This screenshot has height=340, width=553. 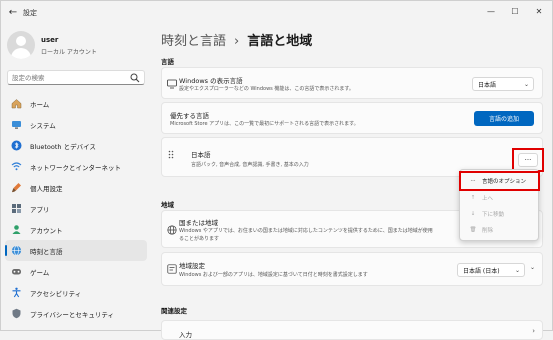 What do you see at coordinates (16, 145) in the screenshot?
I see `bluetooth-icon` at bounding box center [16, 145].